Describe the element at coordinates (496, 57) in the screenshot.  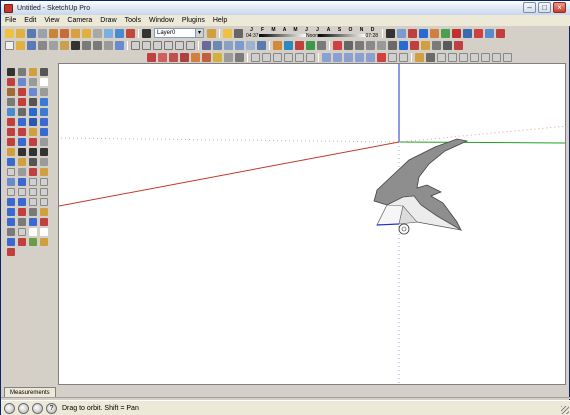
I see `frame-6-icon` at that location.